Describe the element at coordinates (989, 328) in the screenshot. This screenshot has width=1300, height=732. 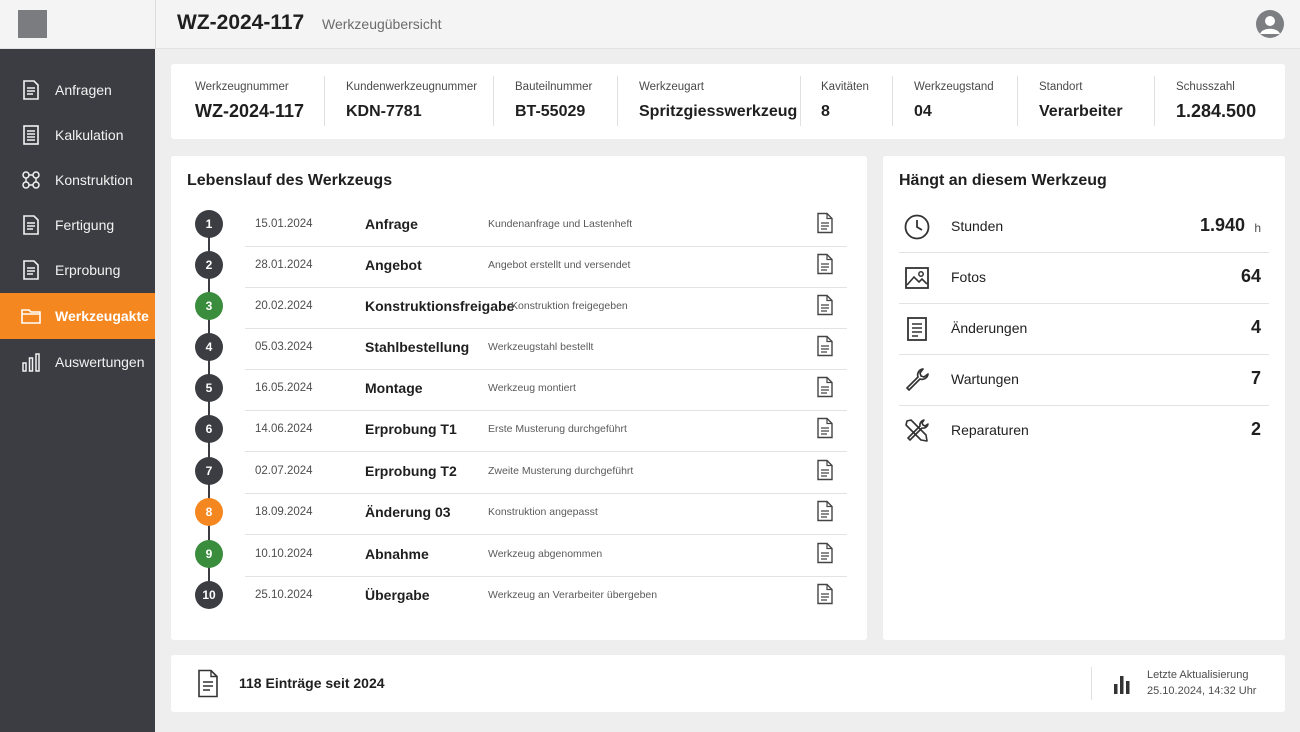
I see `attachment-label: Änderungen` at that location.